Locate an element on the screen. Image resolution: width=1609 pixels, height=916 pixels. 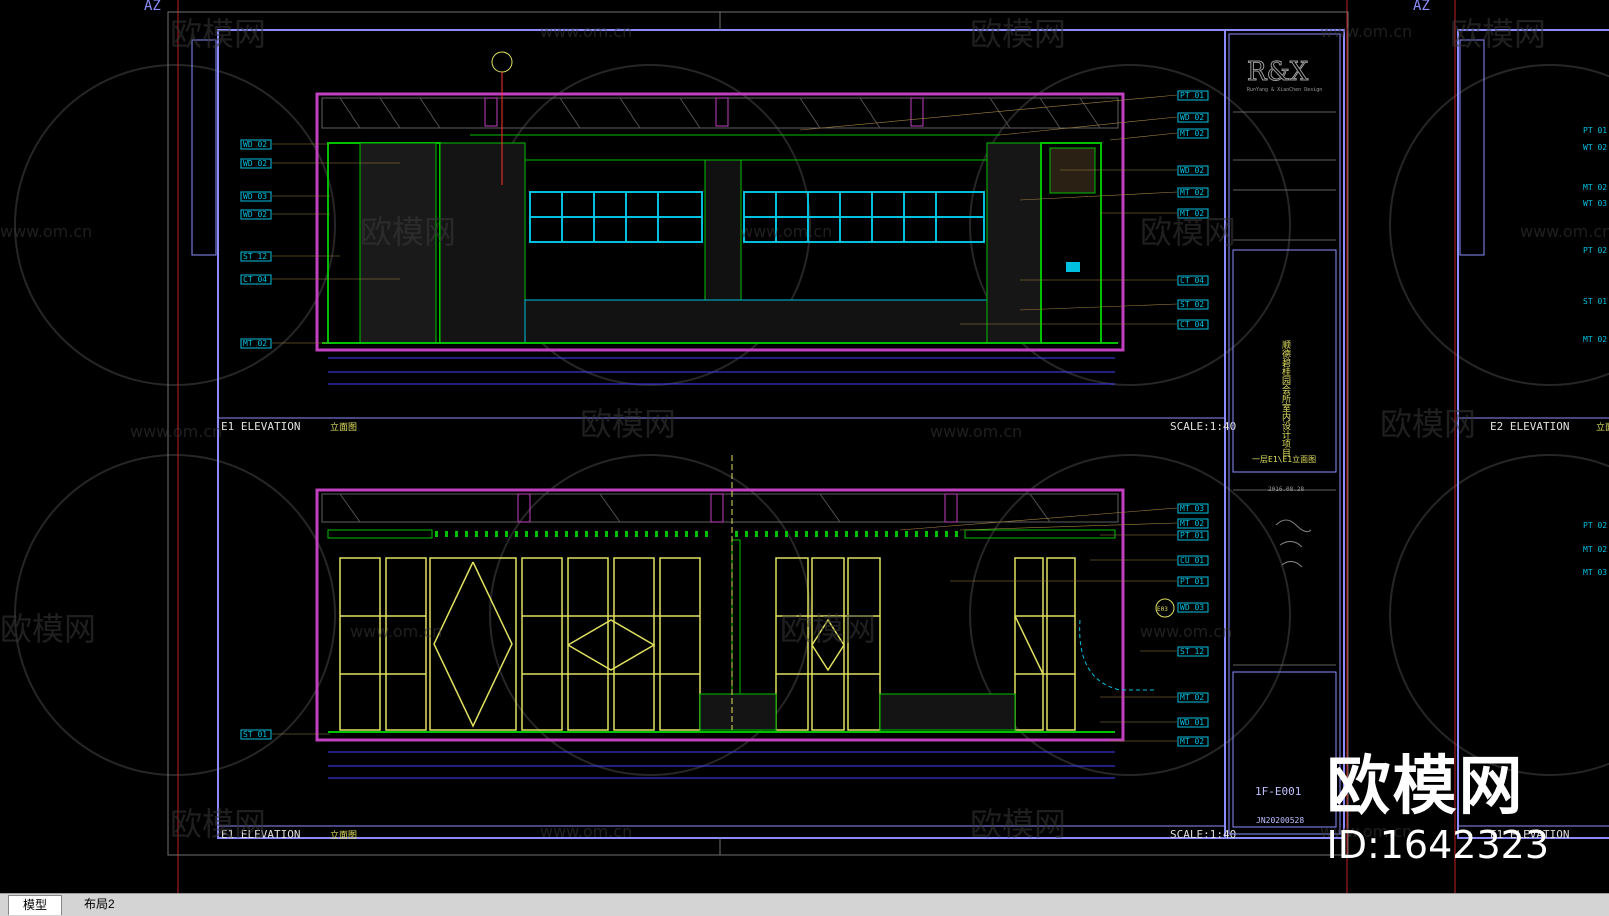
logo-subtitle: RunYang & XiaoChen Design is located at coordinates (1284, 90).